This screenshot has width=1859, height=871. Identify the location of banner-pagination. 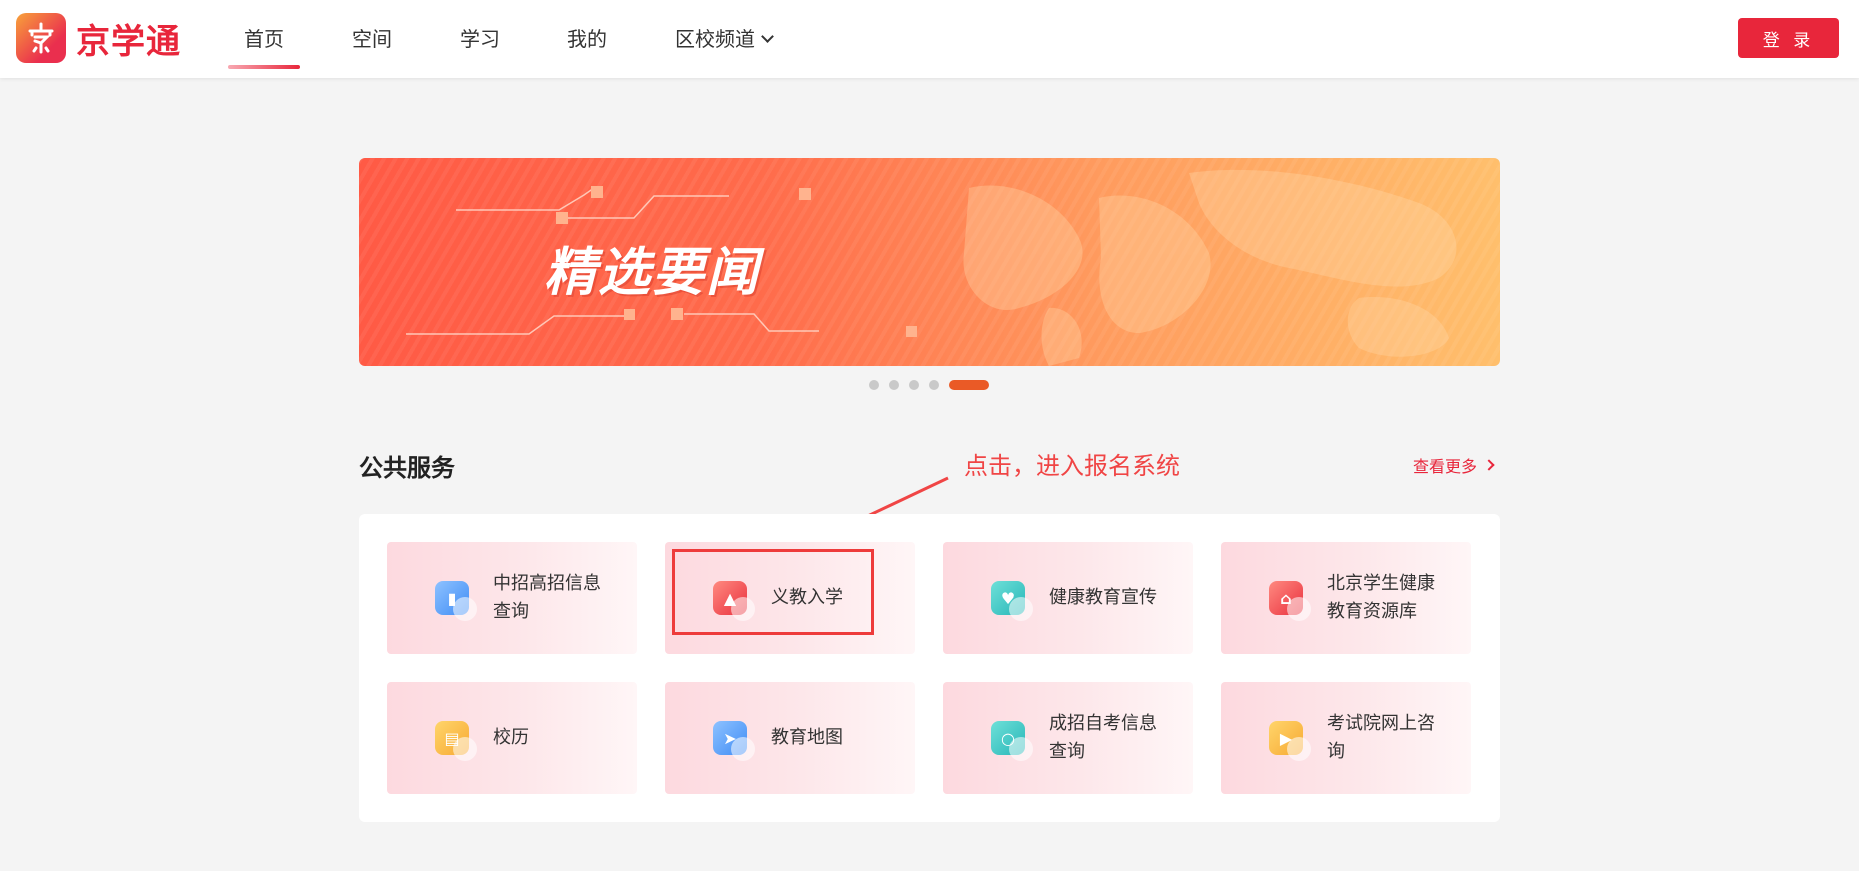
(934, 385).